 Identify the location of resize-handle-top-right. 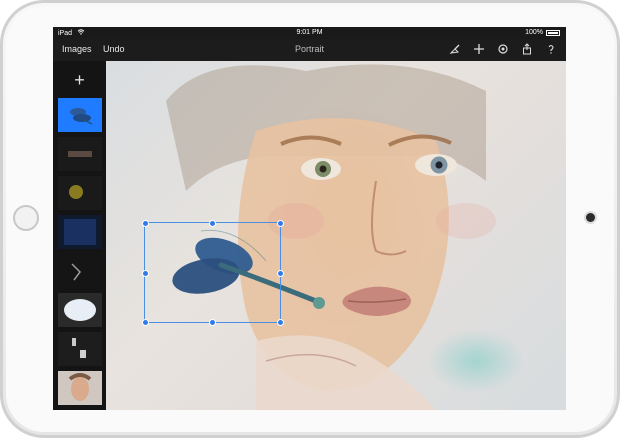
(280, 223).